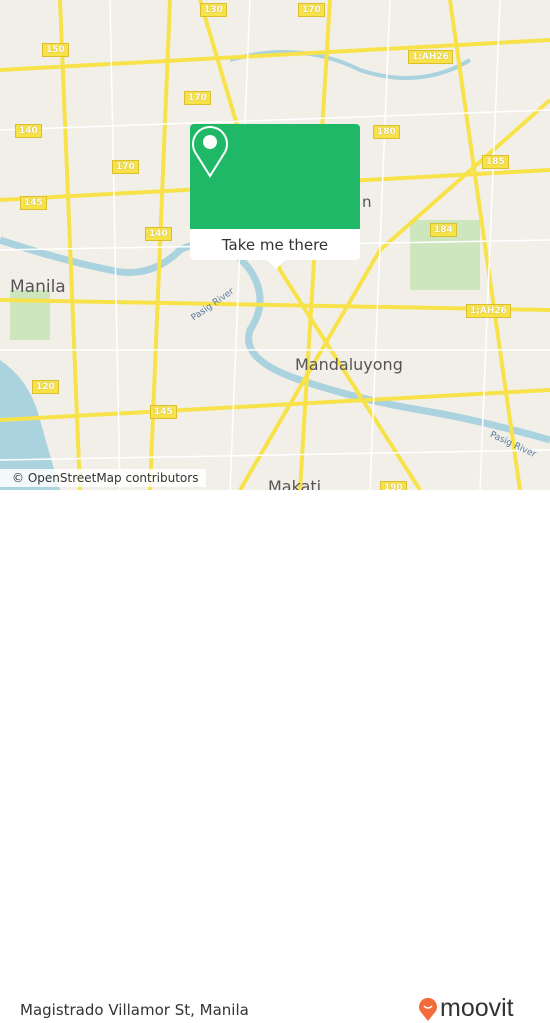  I want to click on city-label: Manila, so click(38, 287).